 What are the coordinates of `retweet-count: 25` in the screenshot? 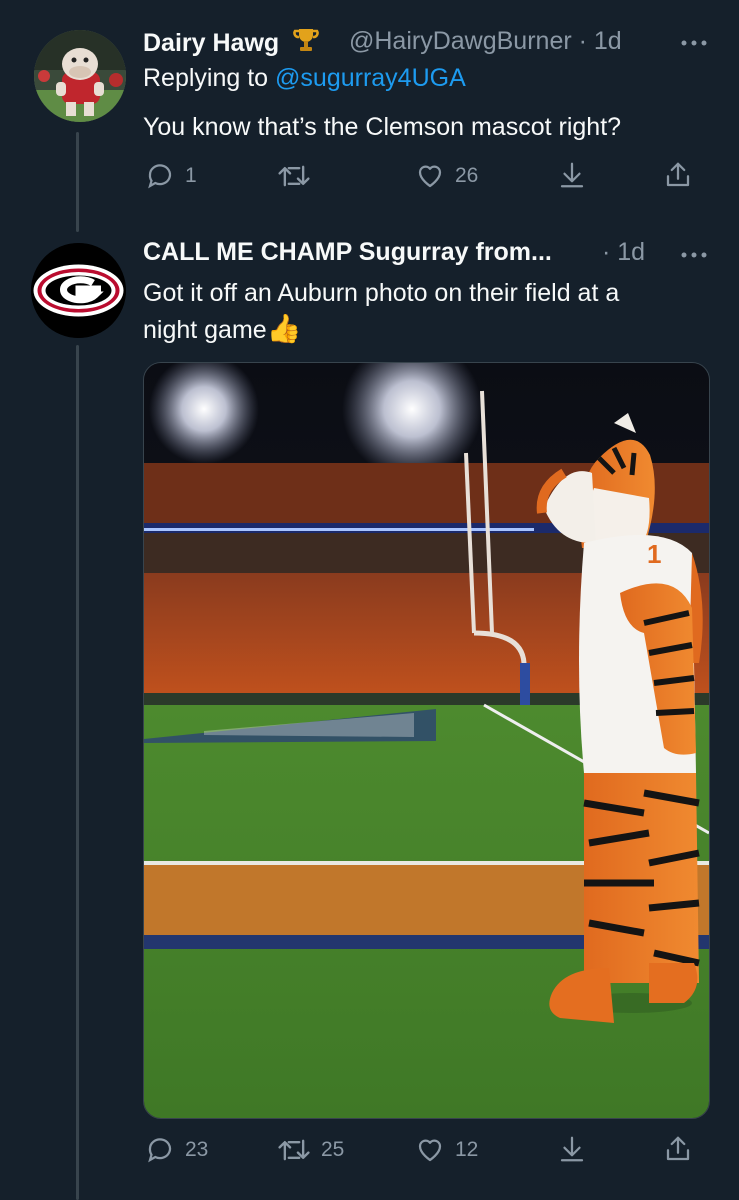 It's located at (333, 1149).